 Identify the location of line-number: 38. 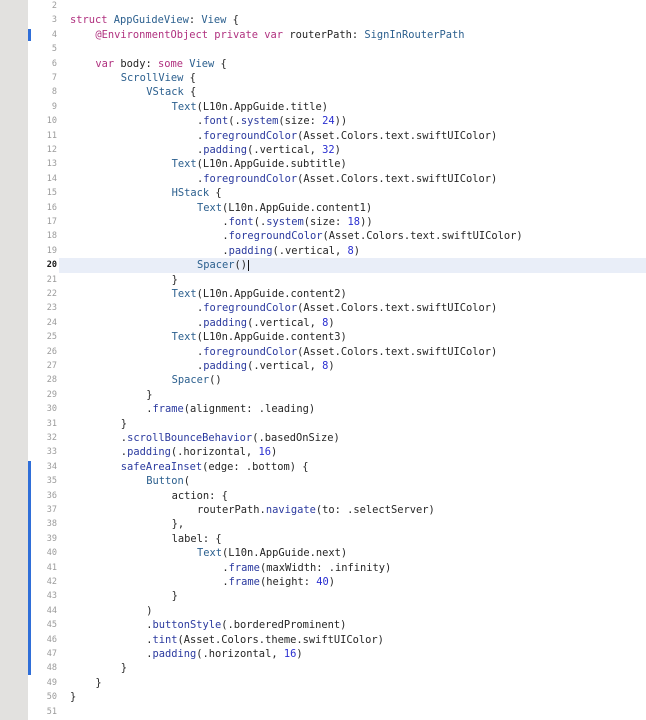
(51, 524).